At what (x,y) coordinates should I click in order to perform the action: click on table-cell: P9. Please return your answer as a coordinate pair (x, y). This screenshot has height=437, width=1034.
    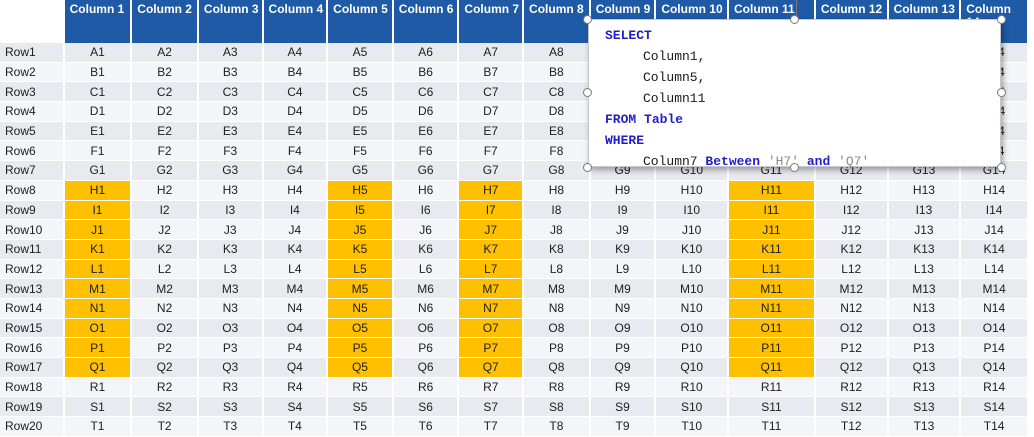
    Looking at the image, I should click on (623, 348).